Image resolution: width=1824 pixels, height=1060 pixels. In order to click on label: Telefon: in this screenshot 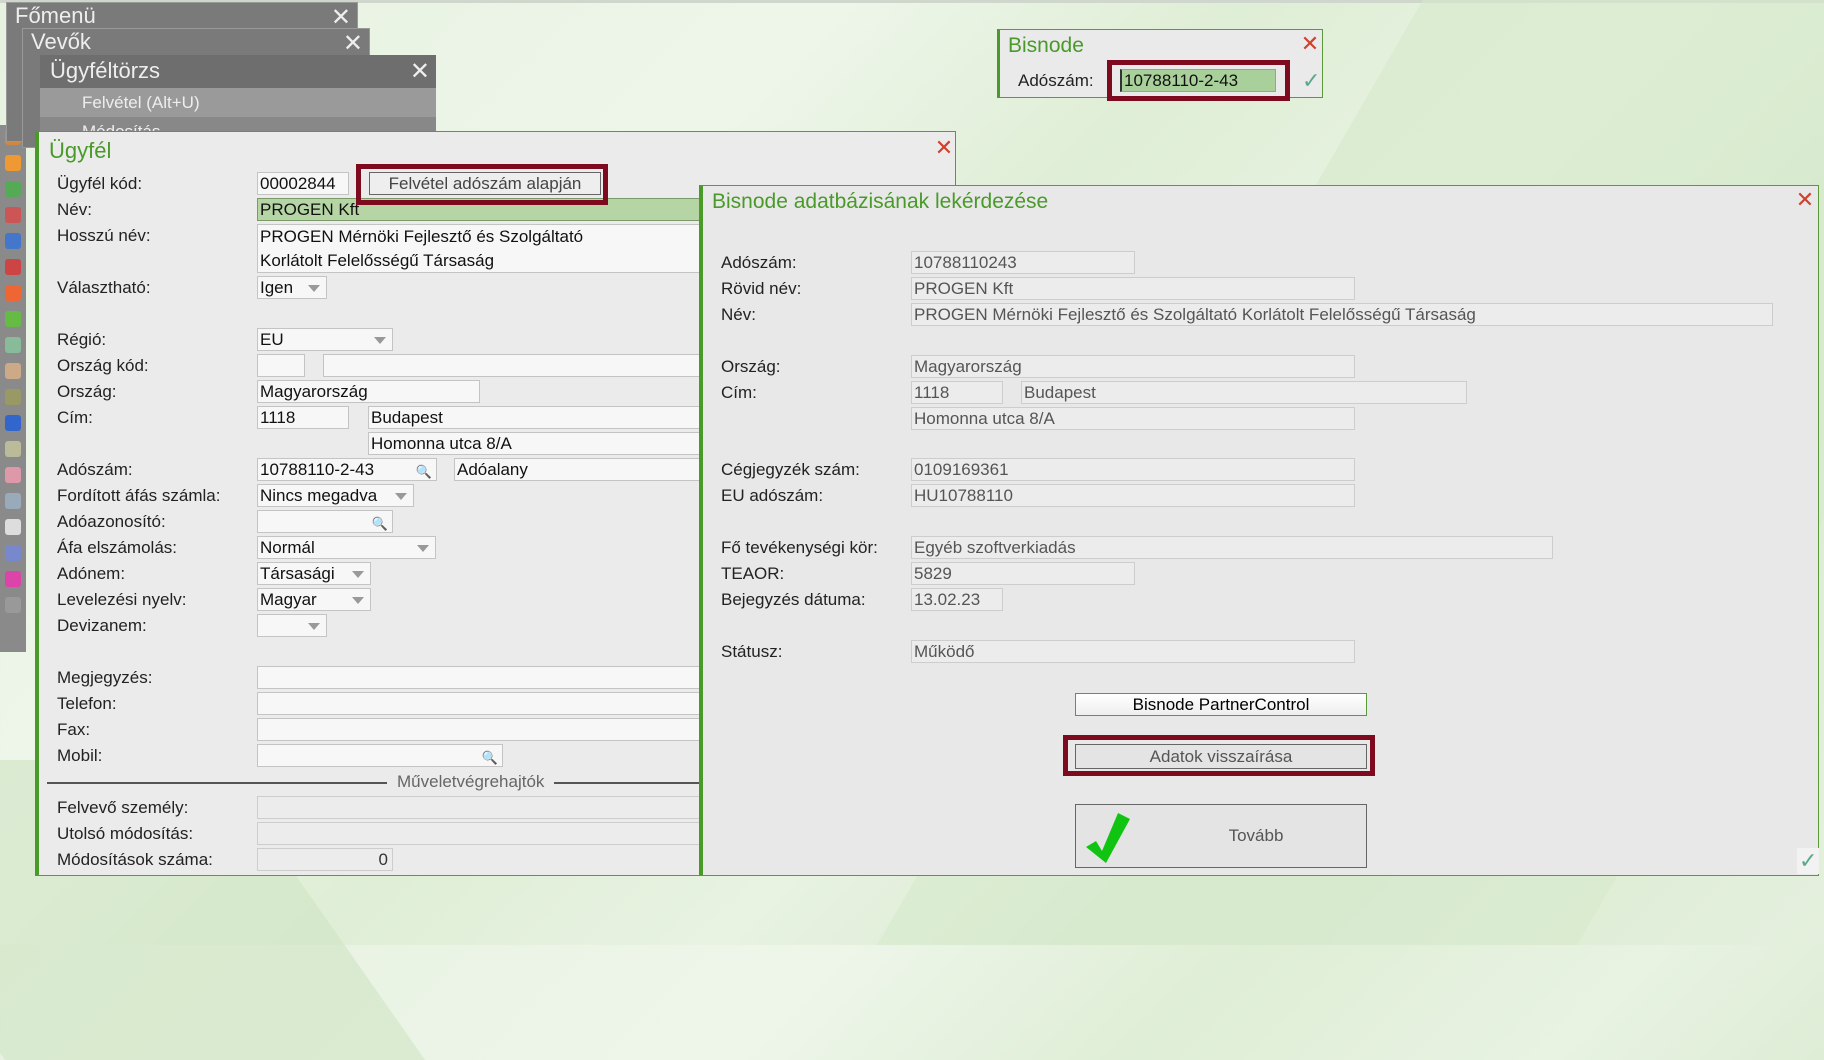, I will do `click(87, 703)`.